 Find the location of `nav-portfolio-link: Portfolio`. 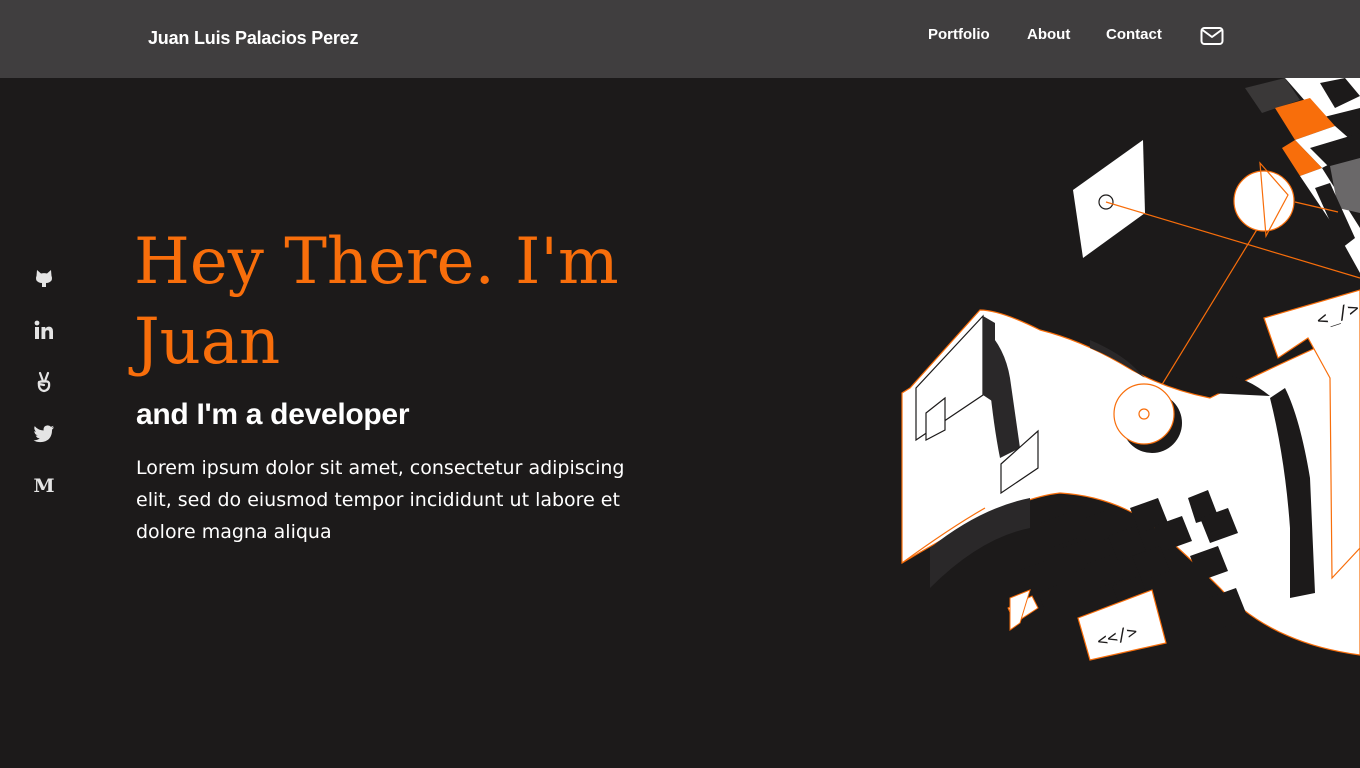

nav-portfolio-link: Portfolio is located at coordinates (959, 36).